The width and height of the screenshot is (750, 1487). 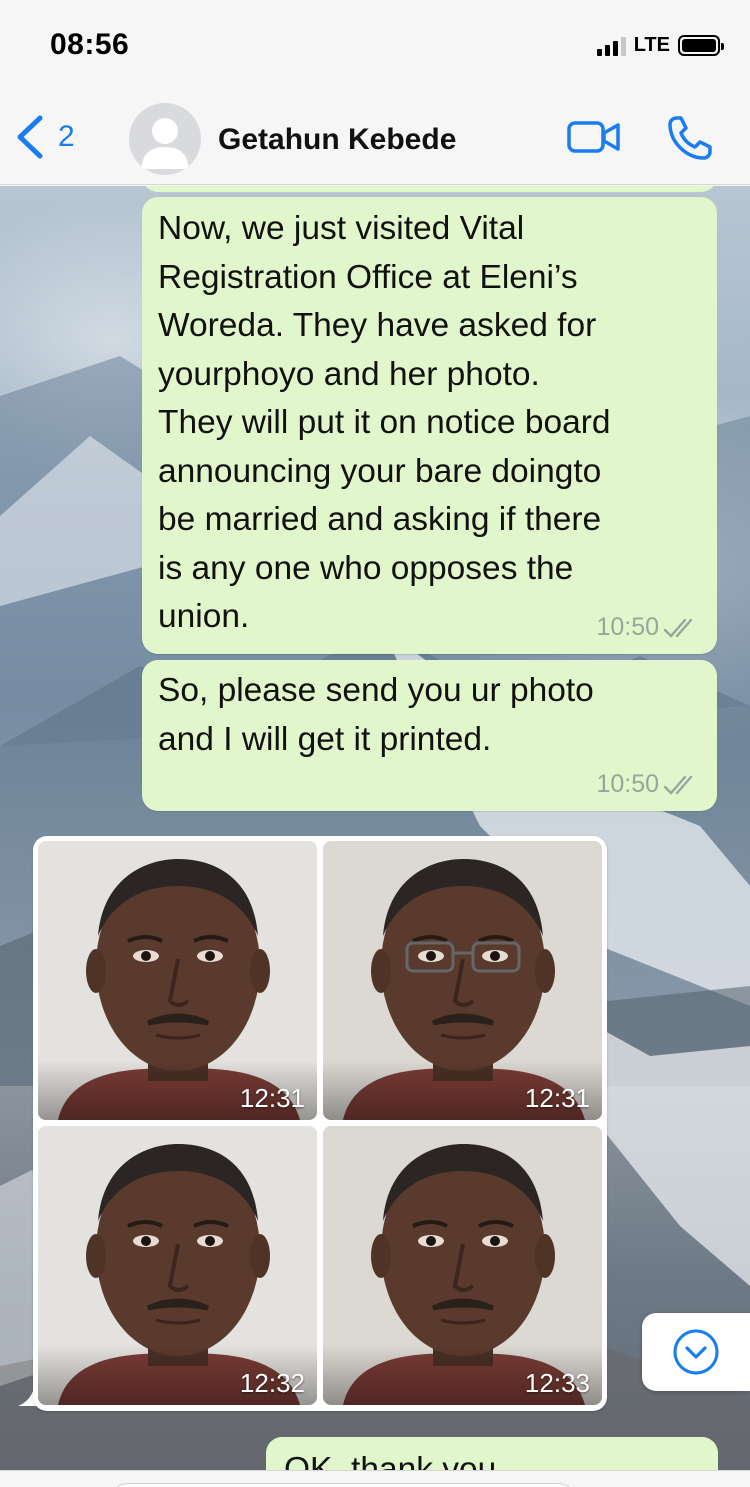 I want to click on message-bubble-partial: OK, thank you, so click(x=492, y=1453).